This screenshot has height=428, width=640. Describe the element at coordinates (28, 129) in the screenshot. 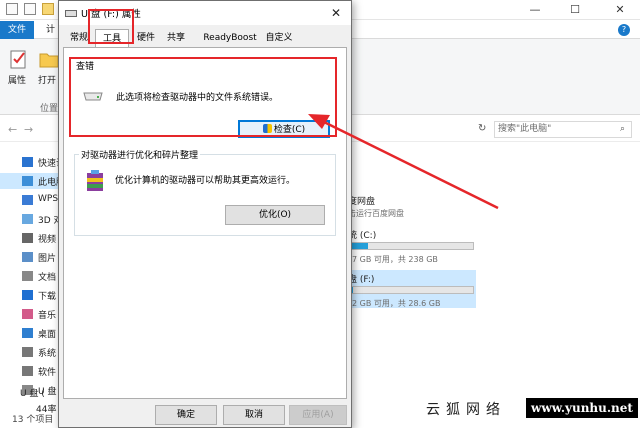

I see `forward-icon: →` at that location.